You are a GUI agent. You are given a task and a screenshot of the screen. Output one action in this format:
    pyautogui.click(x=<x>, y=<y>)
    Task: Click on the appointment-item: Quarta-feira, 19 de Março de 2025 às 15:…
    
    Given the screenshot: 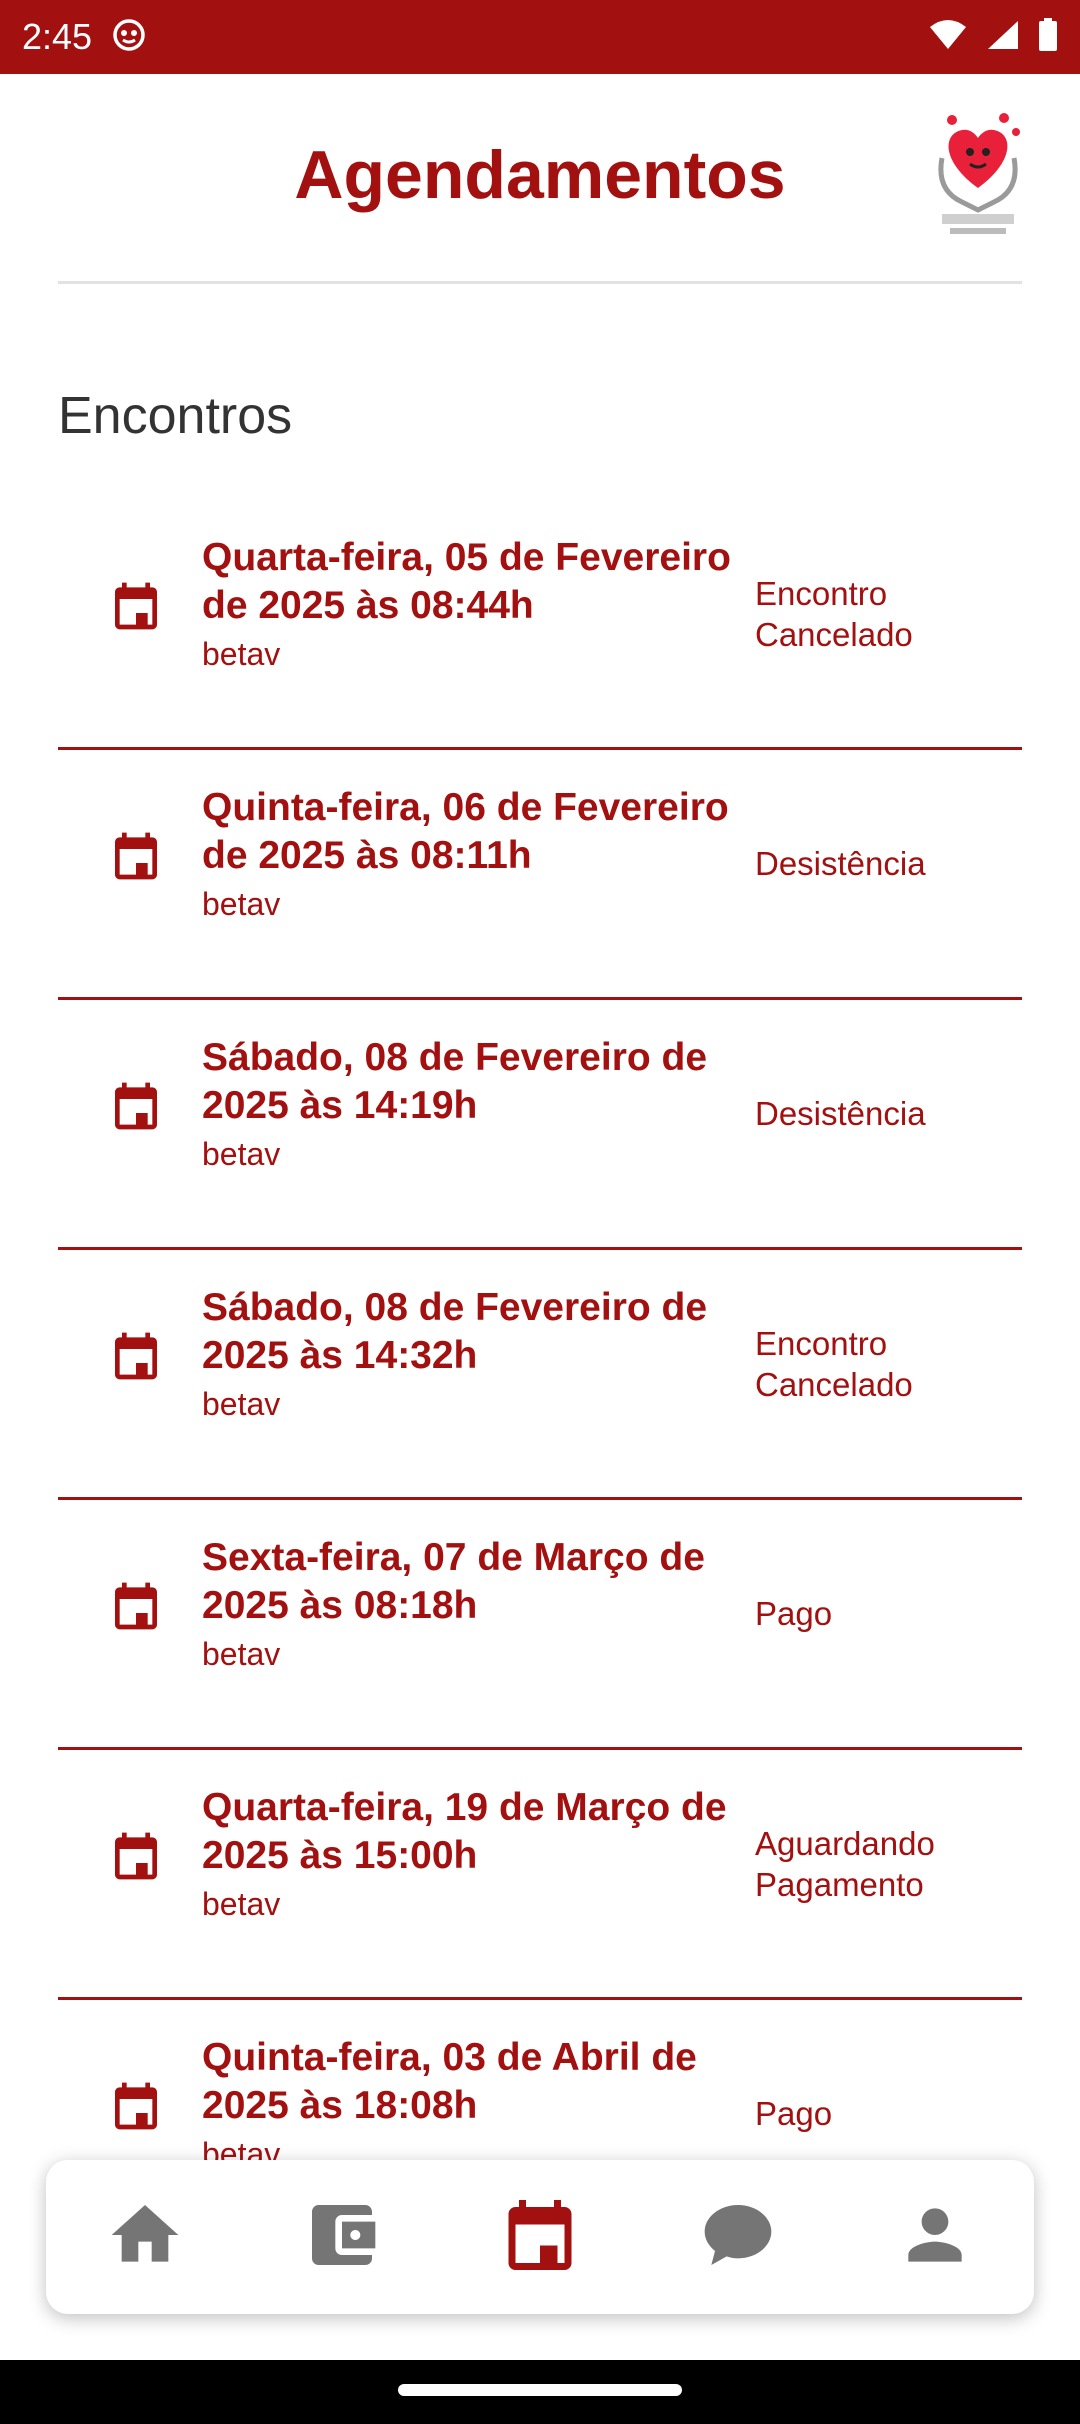 What is the action you would take?
    pyautogui.click(x=540, y=1875)
    